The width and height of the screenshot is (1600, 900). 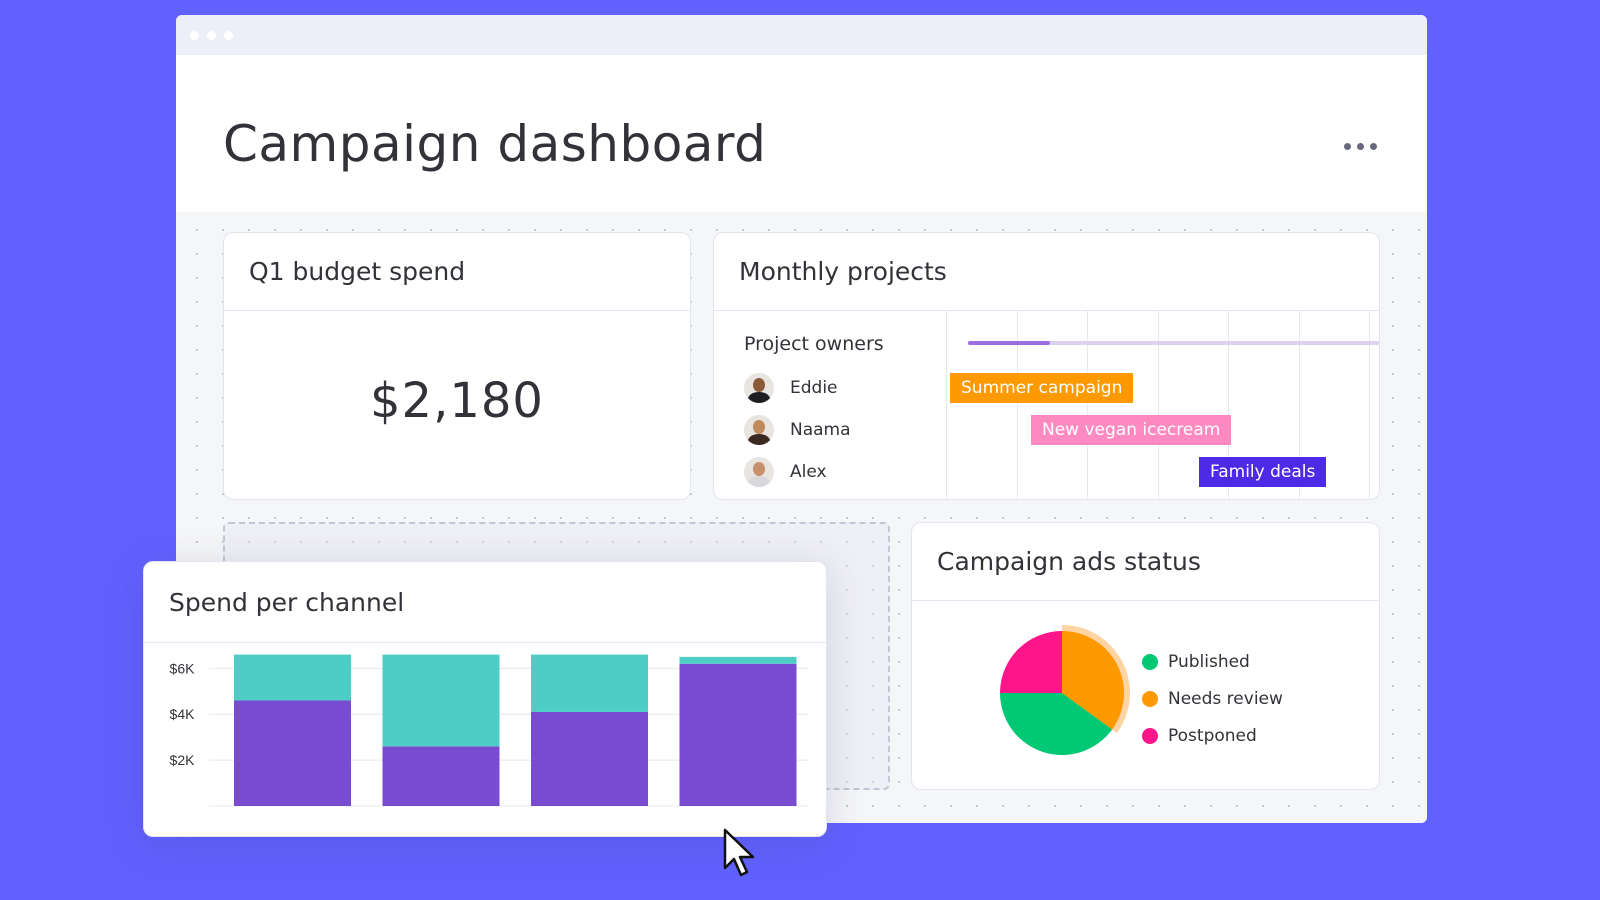 What do you see at coordinates (1046, 272) in the screenshot?
I see `widget-title: Monthly projects` at bounding box center [1046, 272].